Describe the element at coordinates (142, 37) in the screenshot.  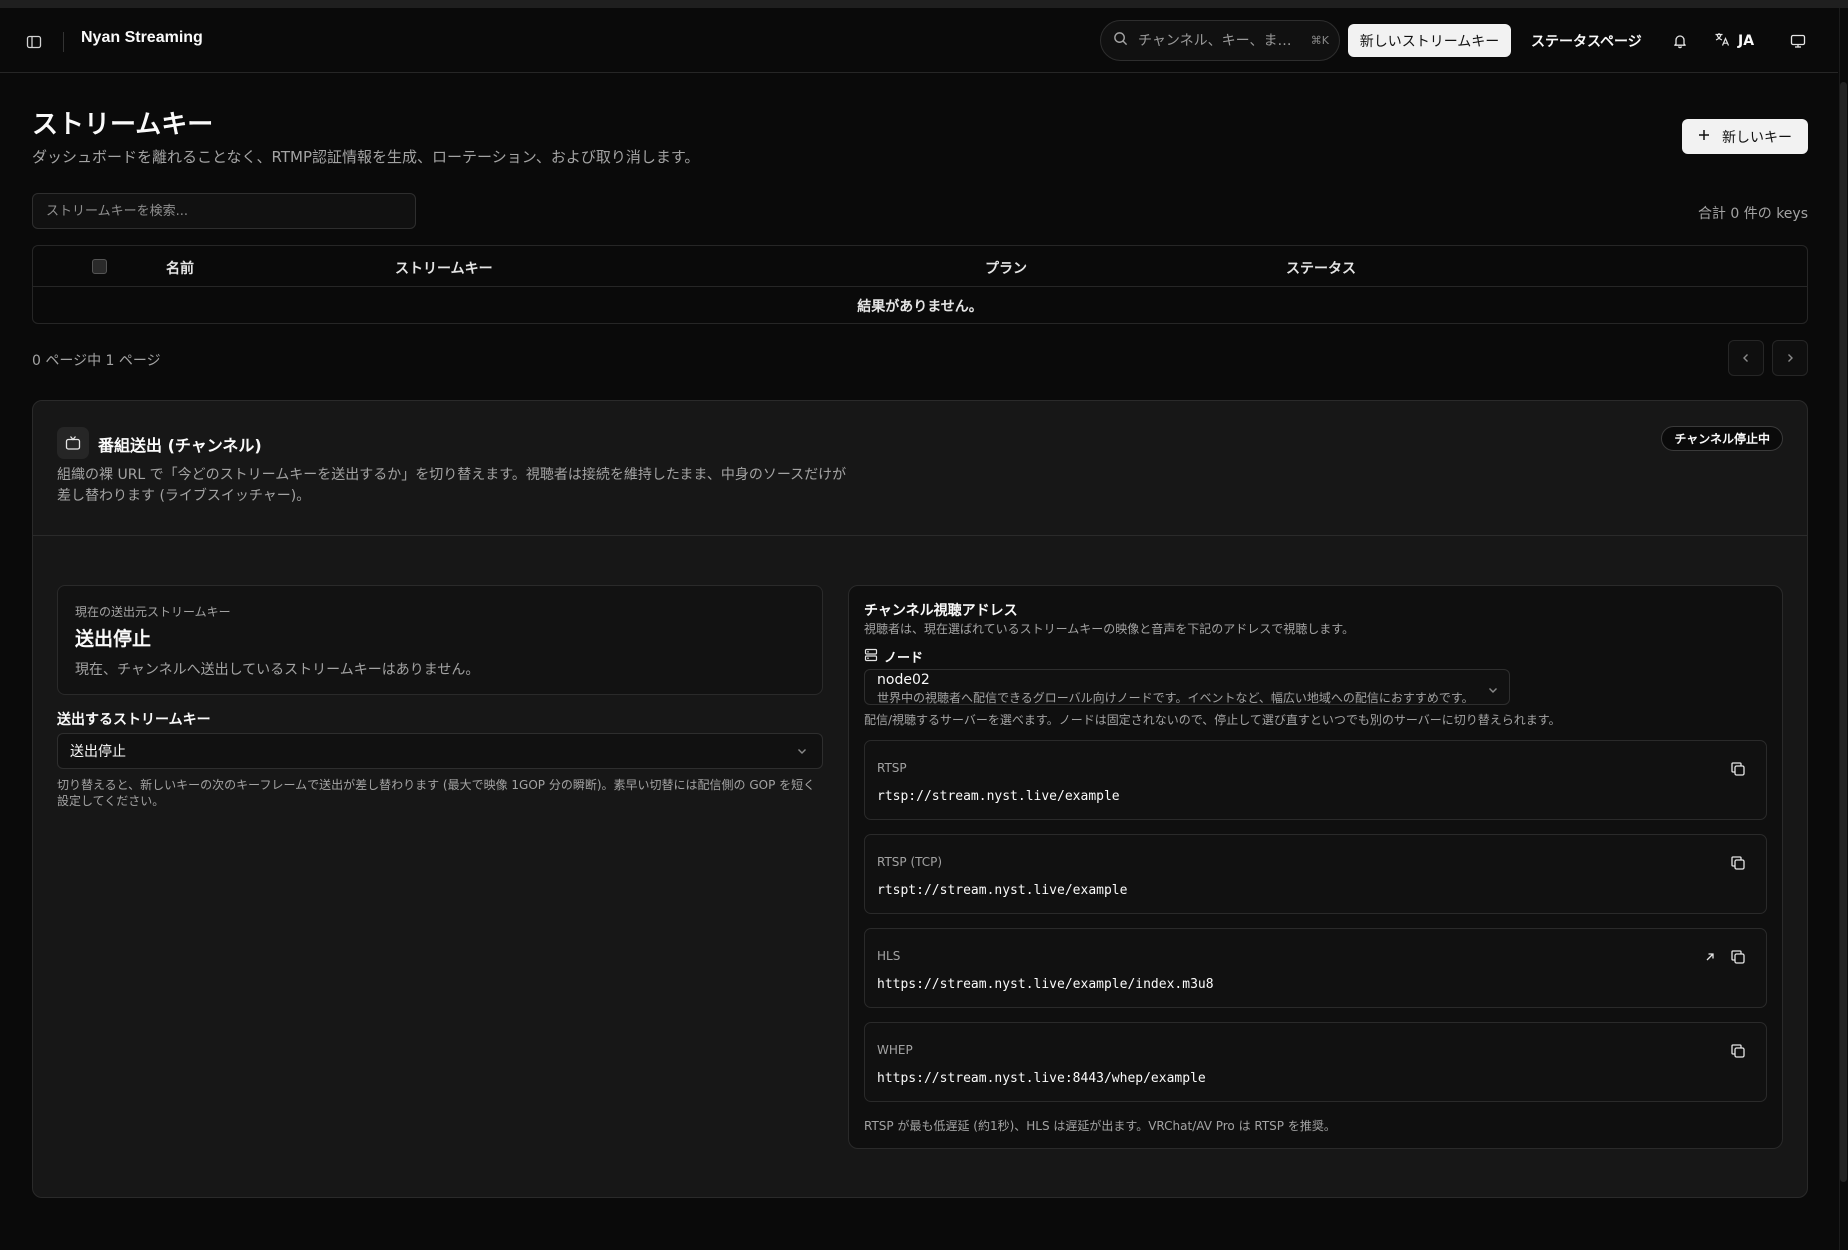
I see `app-title: Nyan Streaming` at that location.